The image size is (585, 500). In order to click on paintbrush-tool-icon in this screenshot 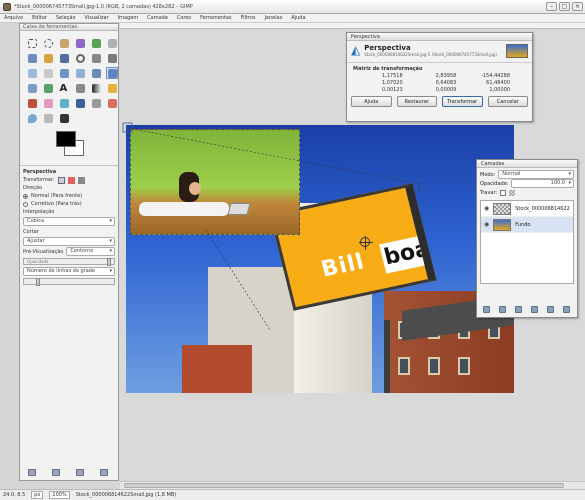, I will do `click(32, 103)`.